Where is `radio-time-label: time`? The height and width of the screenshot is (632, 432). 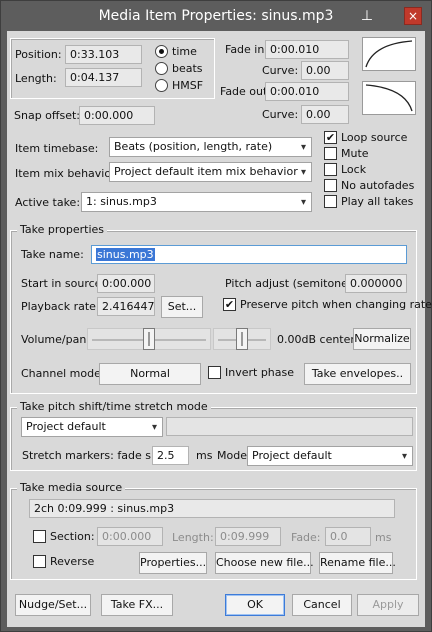 radio-time-label: time is located at coordinates (184, 51).